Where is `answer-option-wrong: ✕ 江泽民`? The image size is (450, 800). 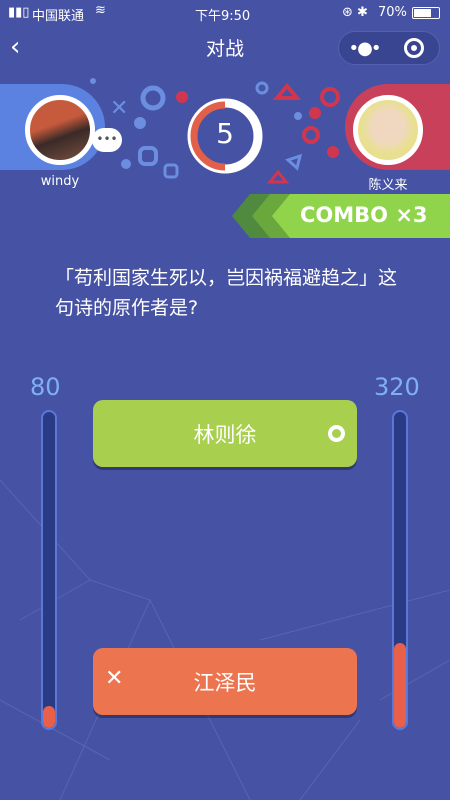 answer-option-wrong: ✕ 江泽民 is located at coordinates (225, 681).